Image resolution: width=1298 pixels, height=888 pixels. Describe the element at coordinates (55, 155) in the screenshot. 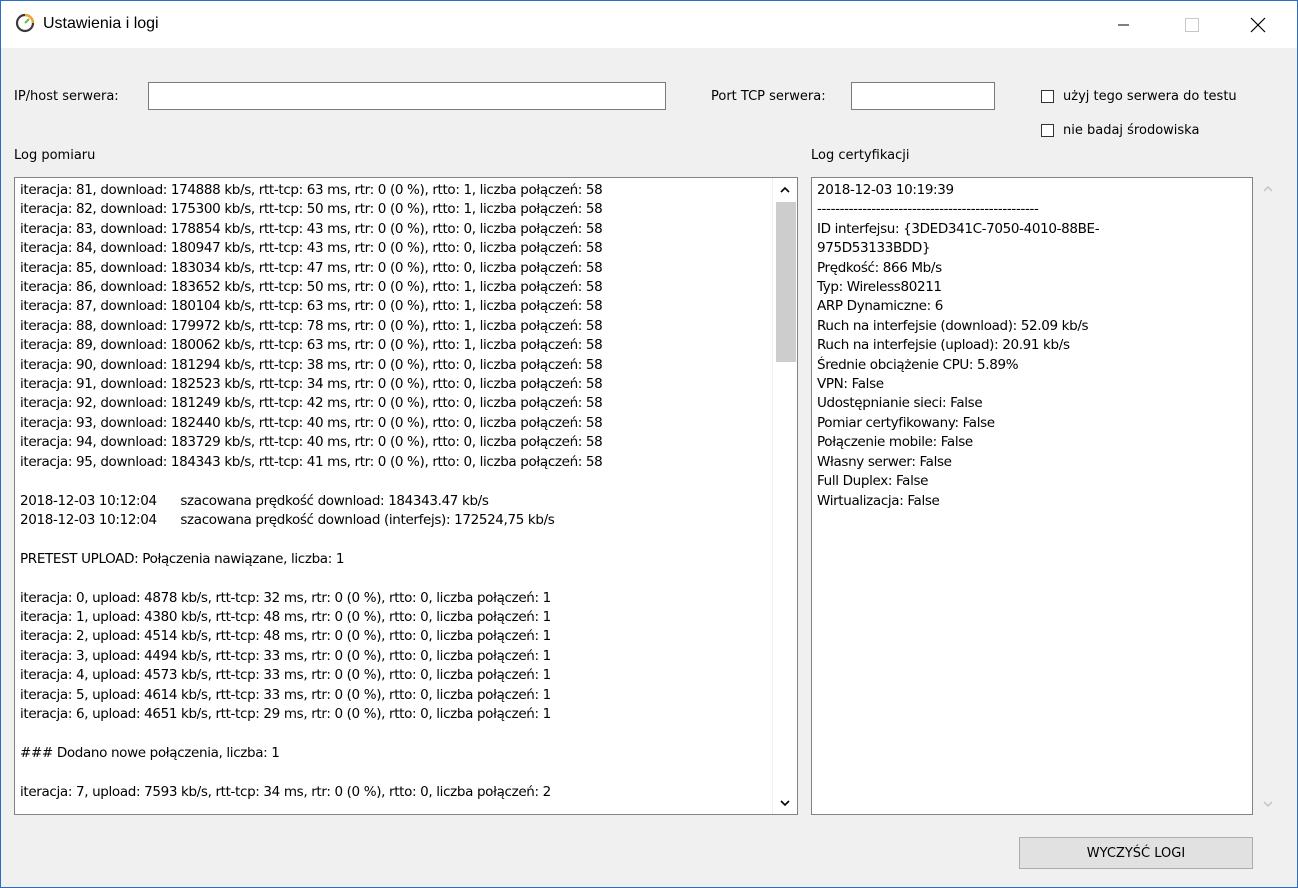

I see `measure-log-label: Log pomiaru` at that location.